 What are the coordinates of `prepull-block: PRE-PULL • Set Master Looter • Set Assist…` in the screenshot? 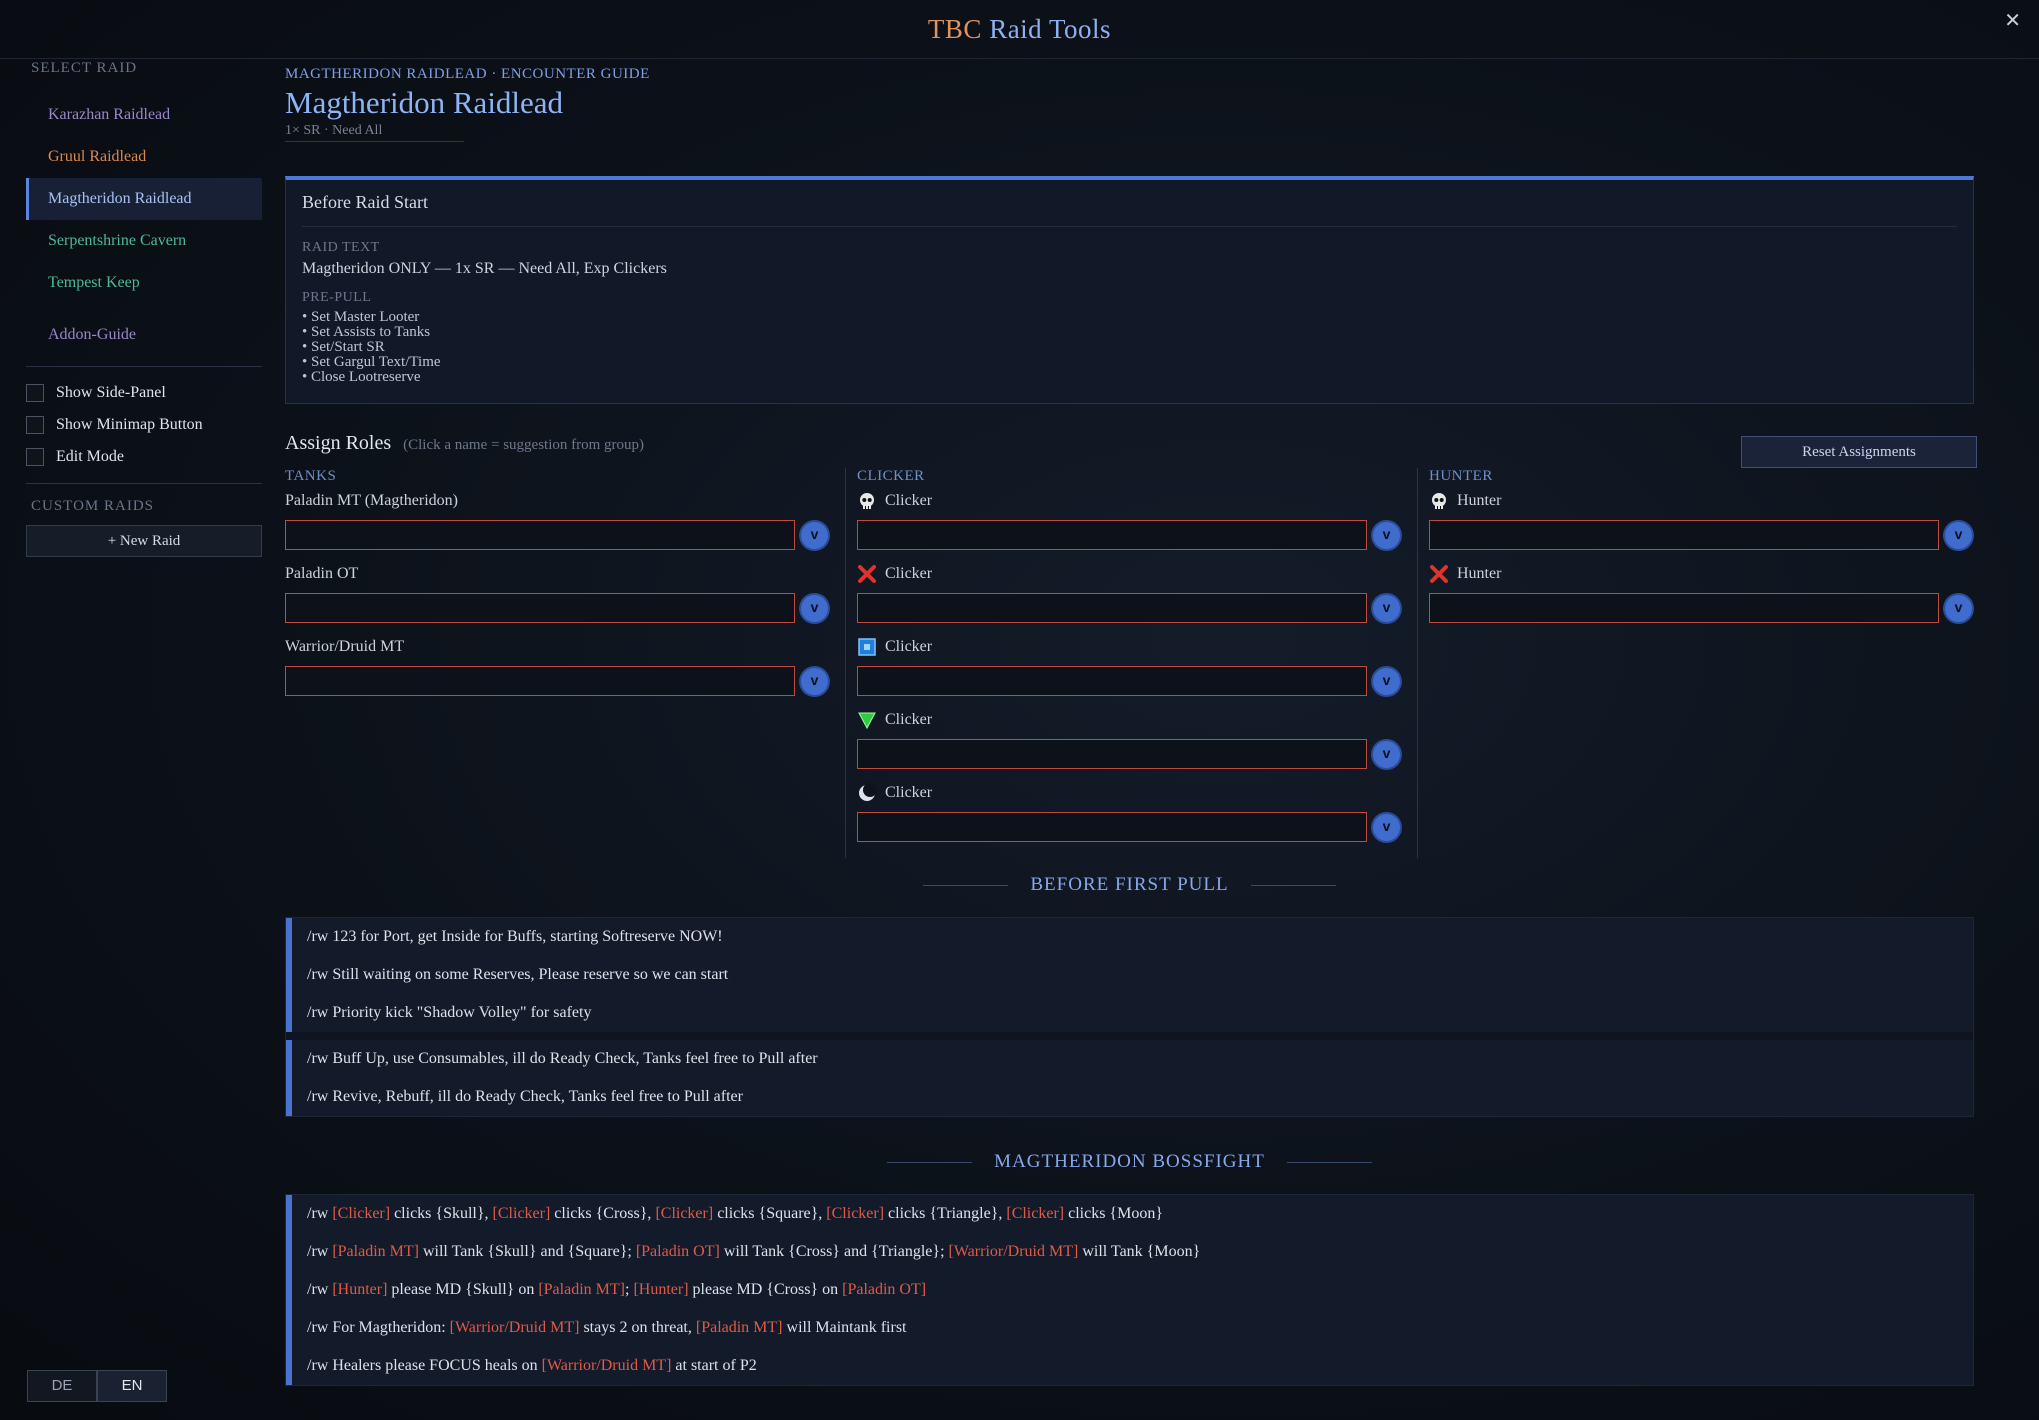 It's located at (371, 337).